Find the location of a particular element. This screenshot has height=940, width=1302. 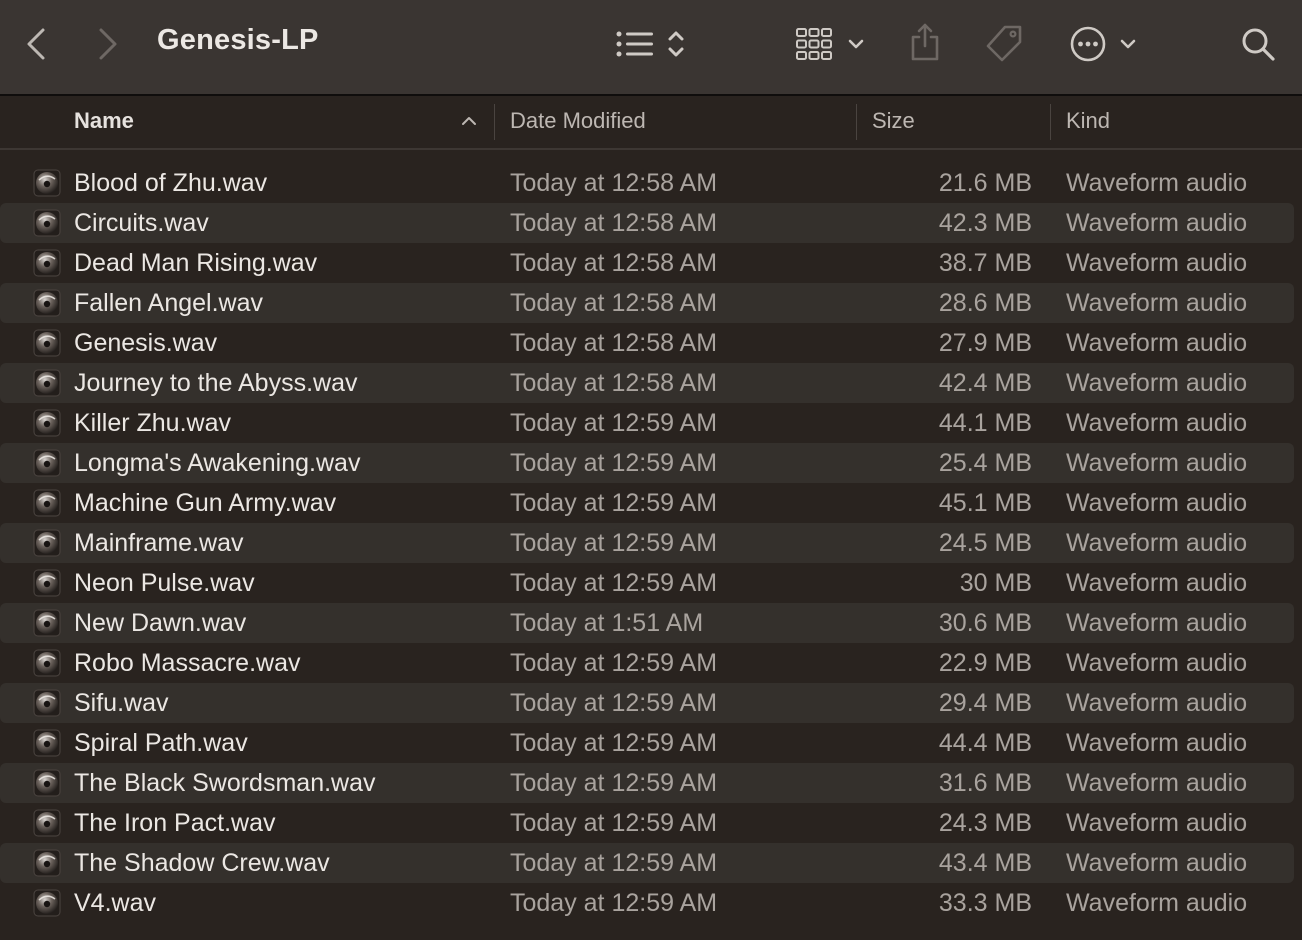

toolbar: Genesis-LP is located at coordinates (651, 48).